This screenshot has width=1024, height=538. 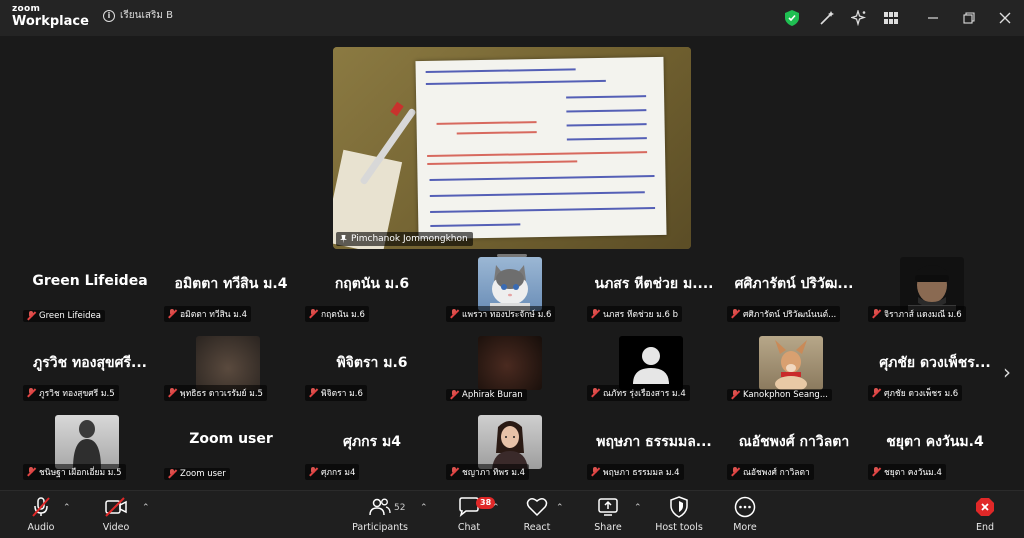 What do you see at coordinates (80, 473) in the screenshot?
I see `participant-name: ชนิษฐา เผือกเอี่ยม ม.5` at bounding box center [80, 473].